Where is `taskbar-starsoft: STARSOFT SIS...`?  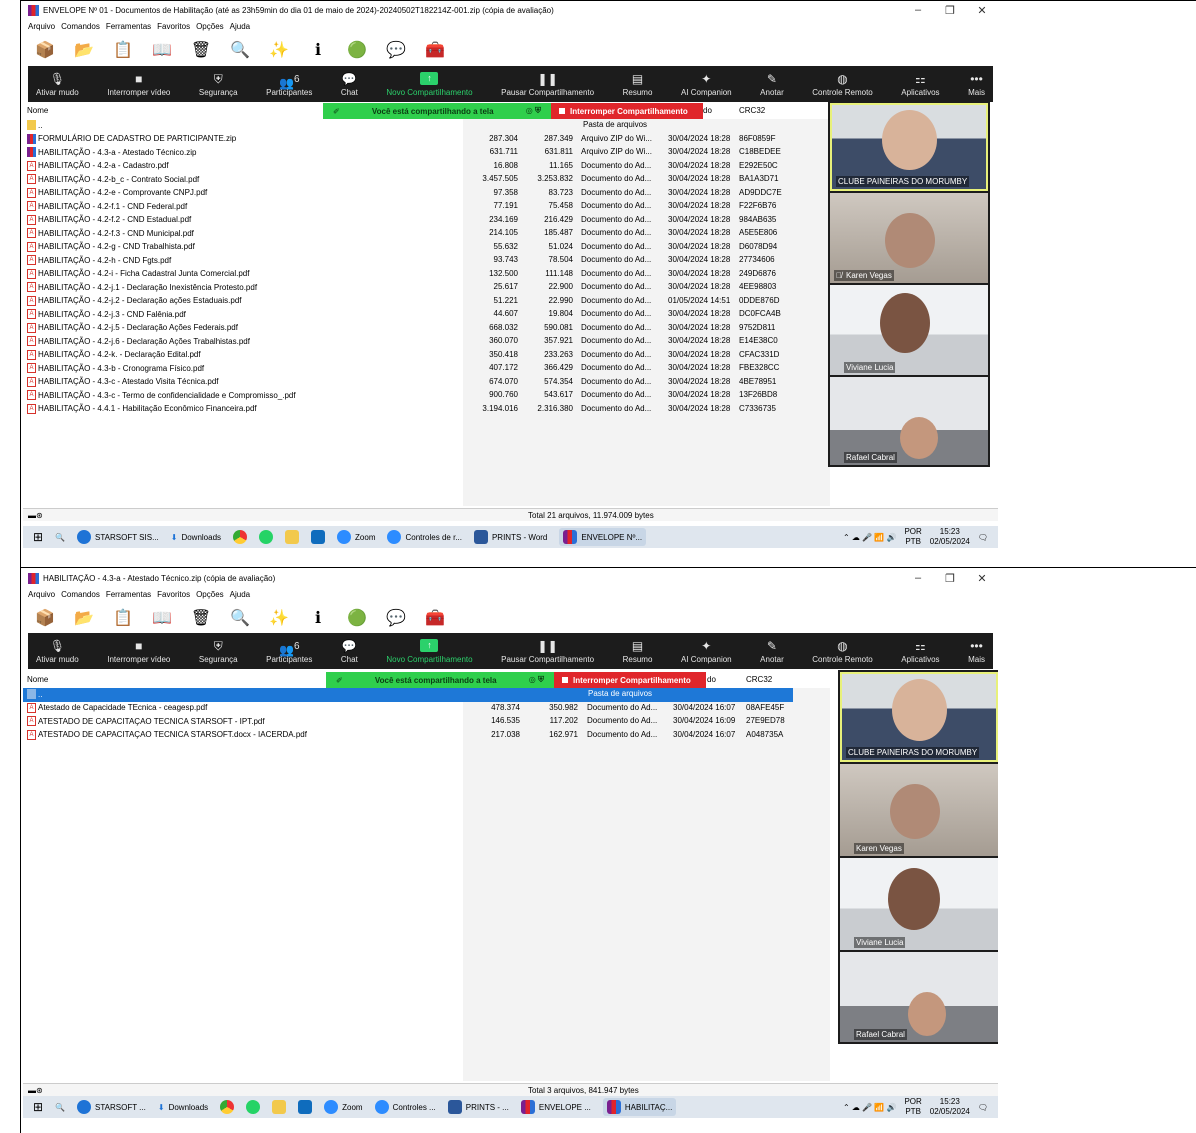 taskbar-starsoft: STARSOFT SIS... is located at coordinates (118, 537).